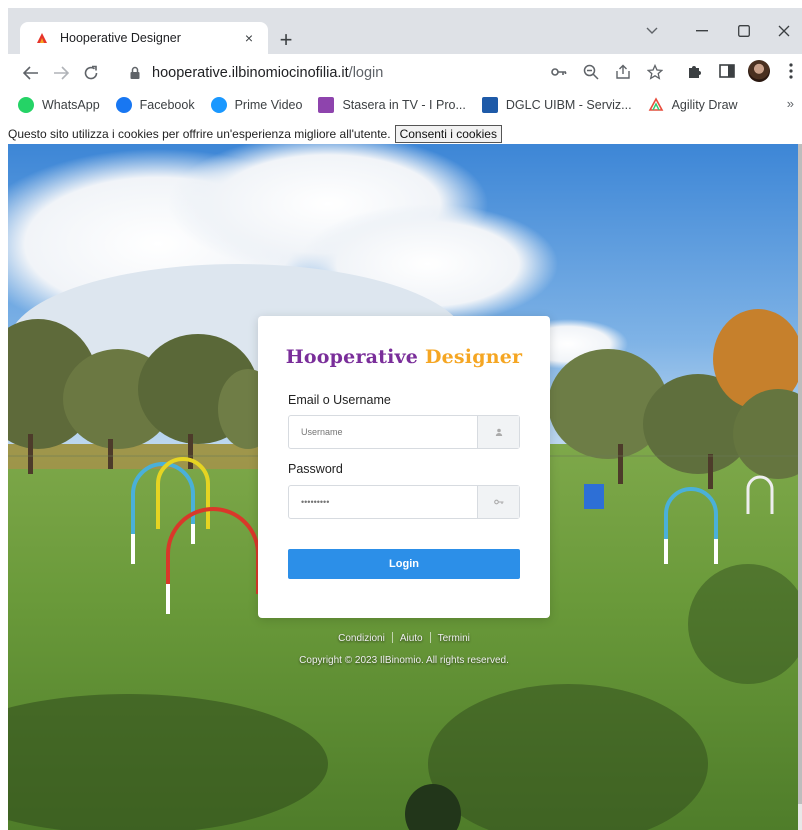 The image size is (802, 830). Describe the element at coordinates (31, 73) in the screenshot. I see `back-arrow-icon` at that location.